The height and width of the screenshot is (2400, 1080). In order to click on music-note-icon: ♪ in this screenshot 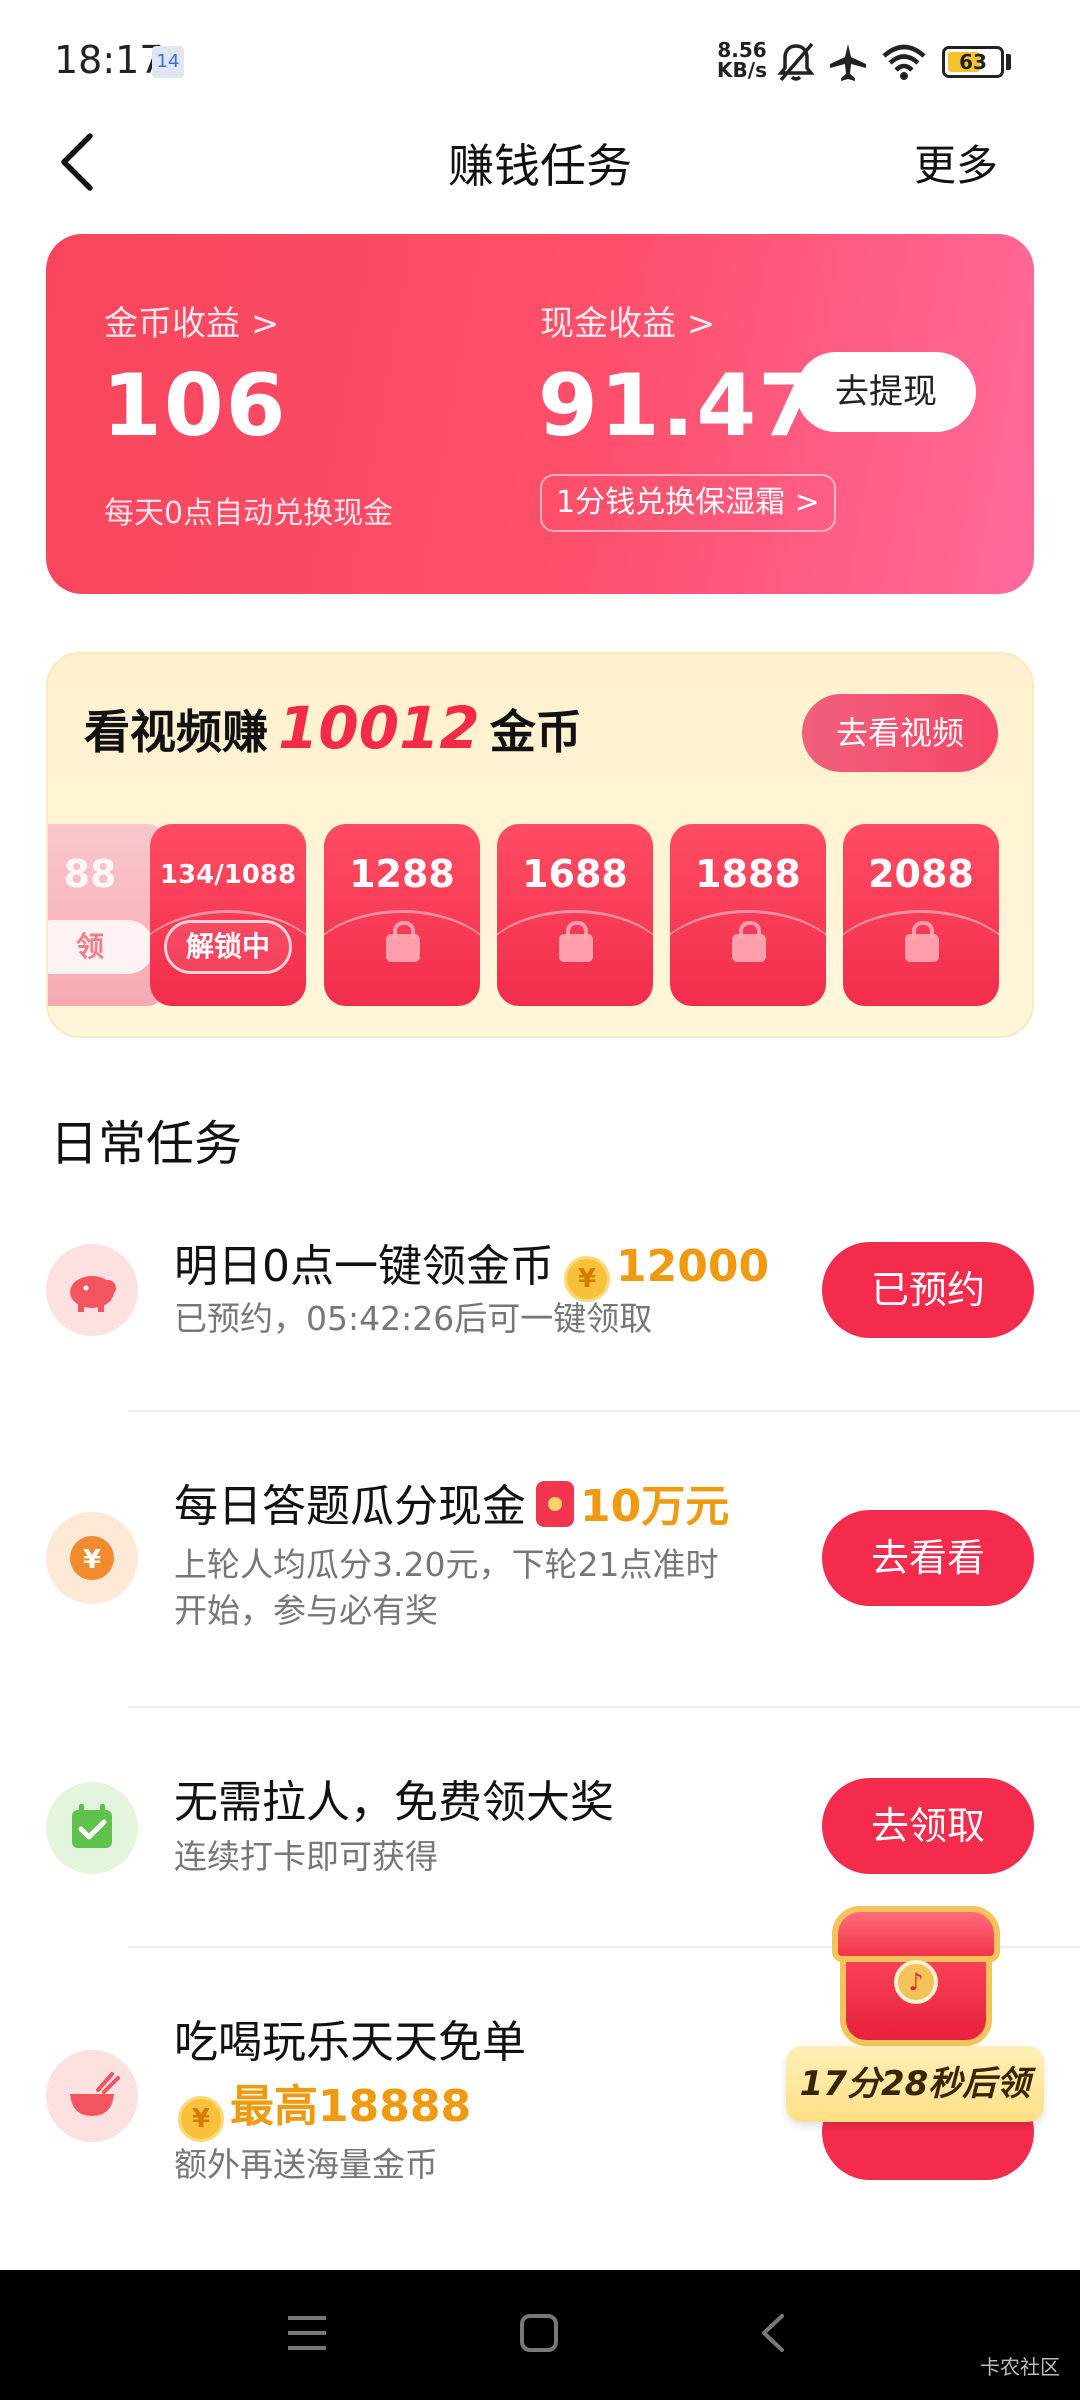, I will do `click(916, 1982)`.